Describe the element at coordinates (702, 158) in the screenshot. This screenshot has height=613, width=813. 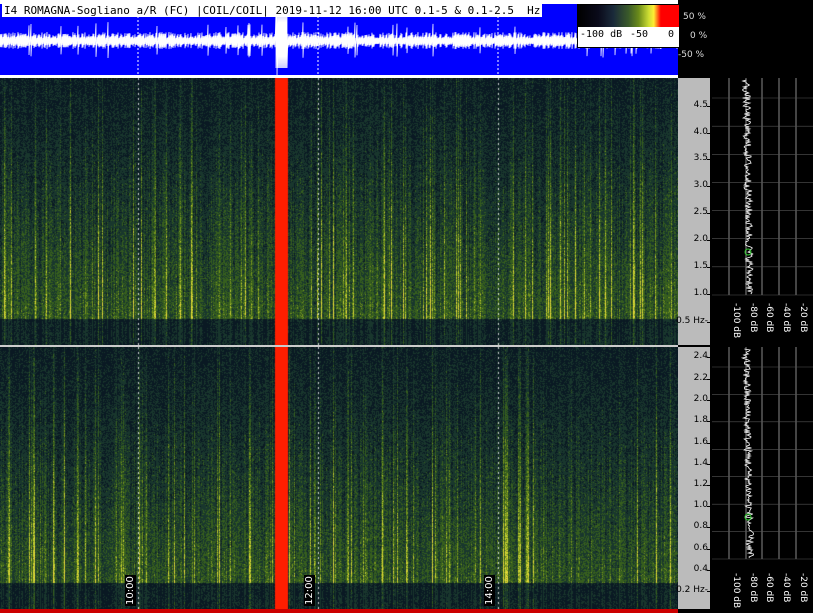
I see `freq-tick: 3.5` at that location.